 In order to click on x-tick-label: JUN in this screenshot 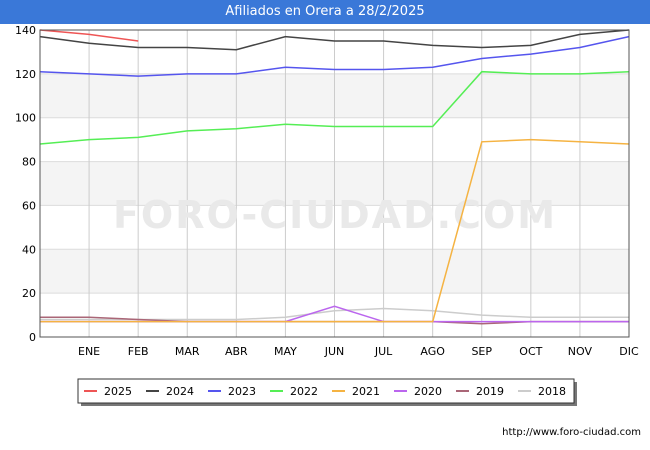, I will do `click(334, 351)`.